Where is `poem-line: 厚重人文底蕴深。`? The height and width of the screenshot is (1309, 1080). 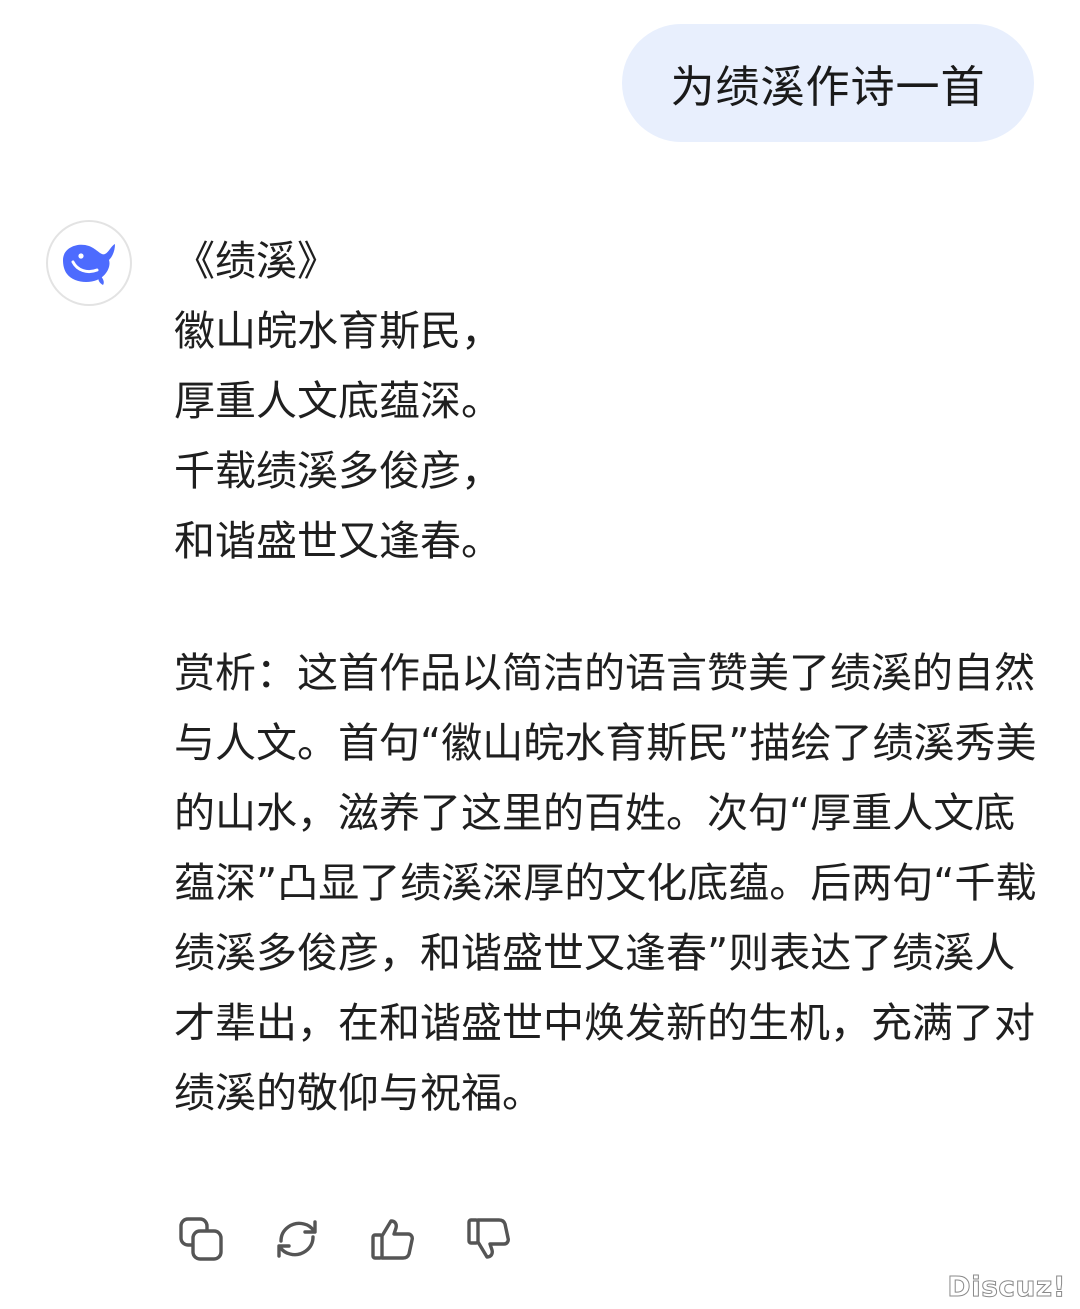
poem-line: 厚重人文底蕴深。 is located at coordinates (338, 401).